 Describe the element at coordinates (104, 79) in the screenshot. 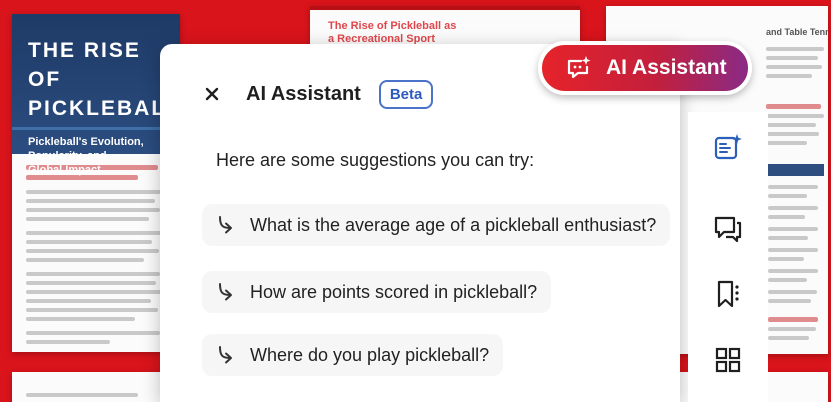

I see `cover-title: THE RISE OF PICKLEBALL` at that location.